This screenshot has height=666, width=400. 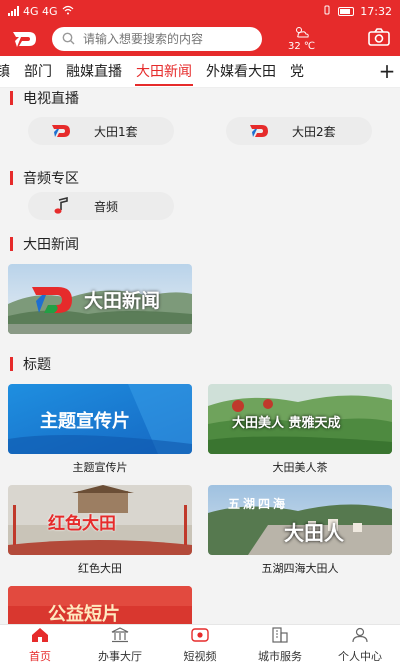 I want to click on channel-tabs: 镇 部门 融媒直播 大田新闻 外媒看大田 党 +, so click(x=200, y=72).